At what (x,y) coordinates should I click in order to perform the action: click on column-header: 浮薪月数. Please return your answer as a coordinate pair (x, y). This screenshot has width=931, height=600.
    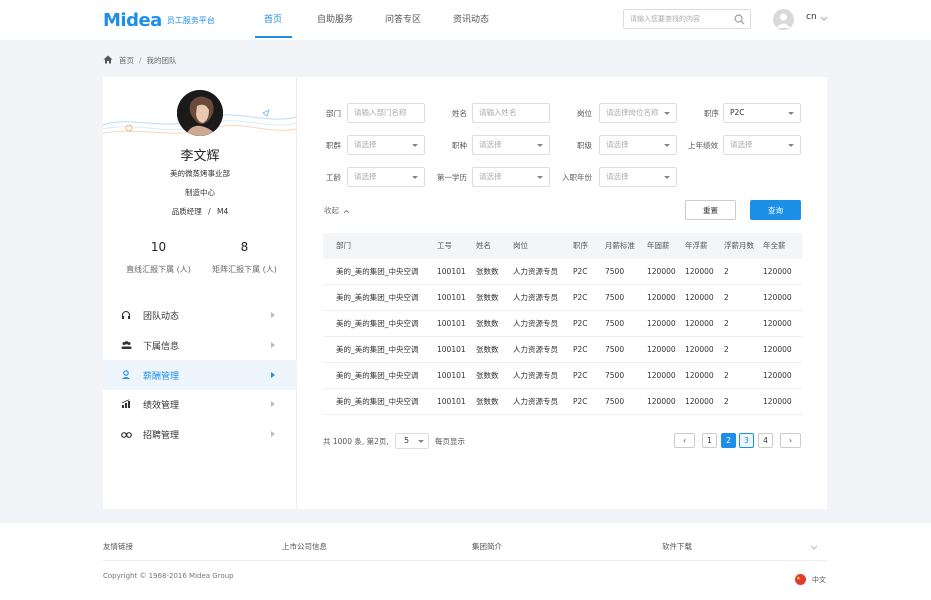
    Looking at the image, I should click on (739, 245).